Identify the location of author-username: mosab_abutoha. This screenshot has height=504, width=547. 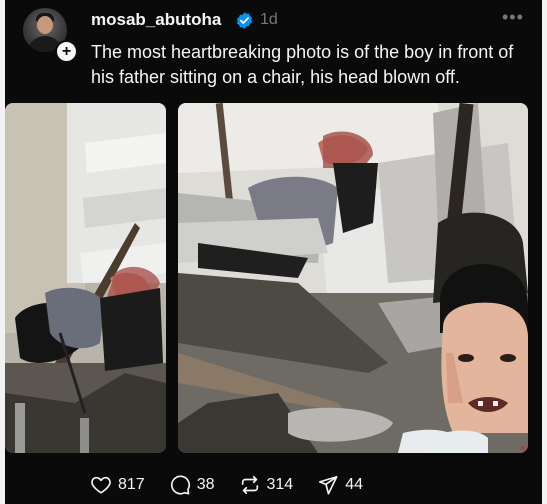
(156, 20).